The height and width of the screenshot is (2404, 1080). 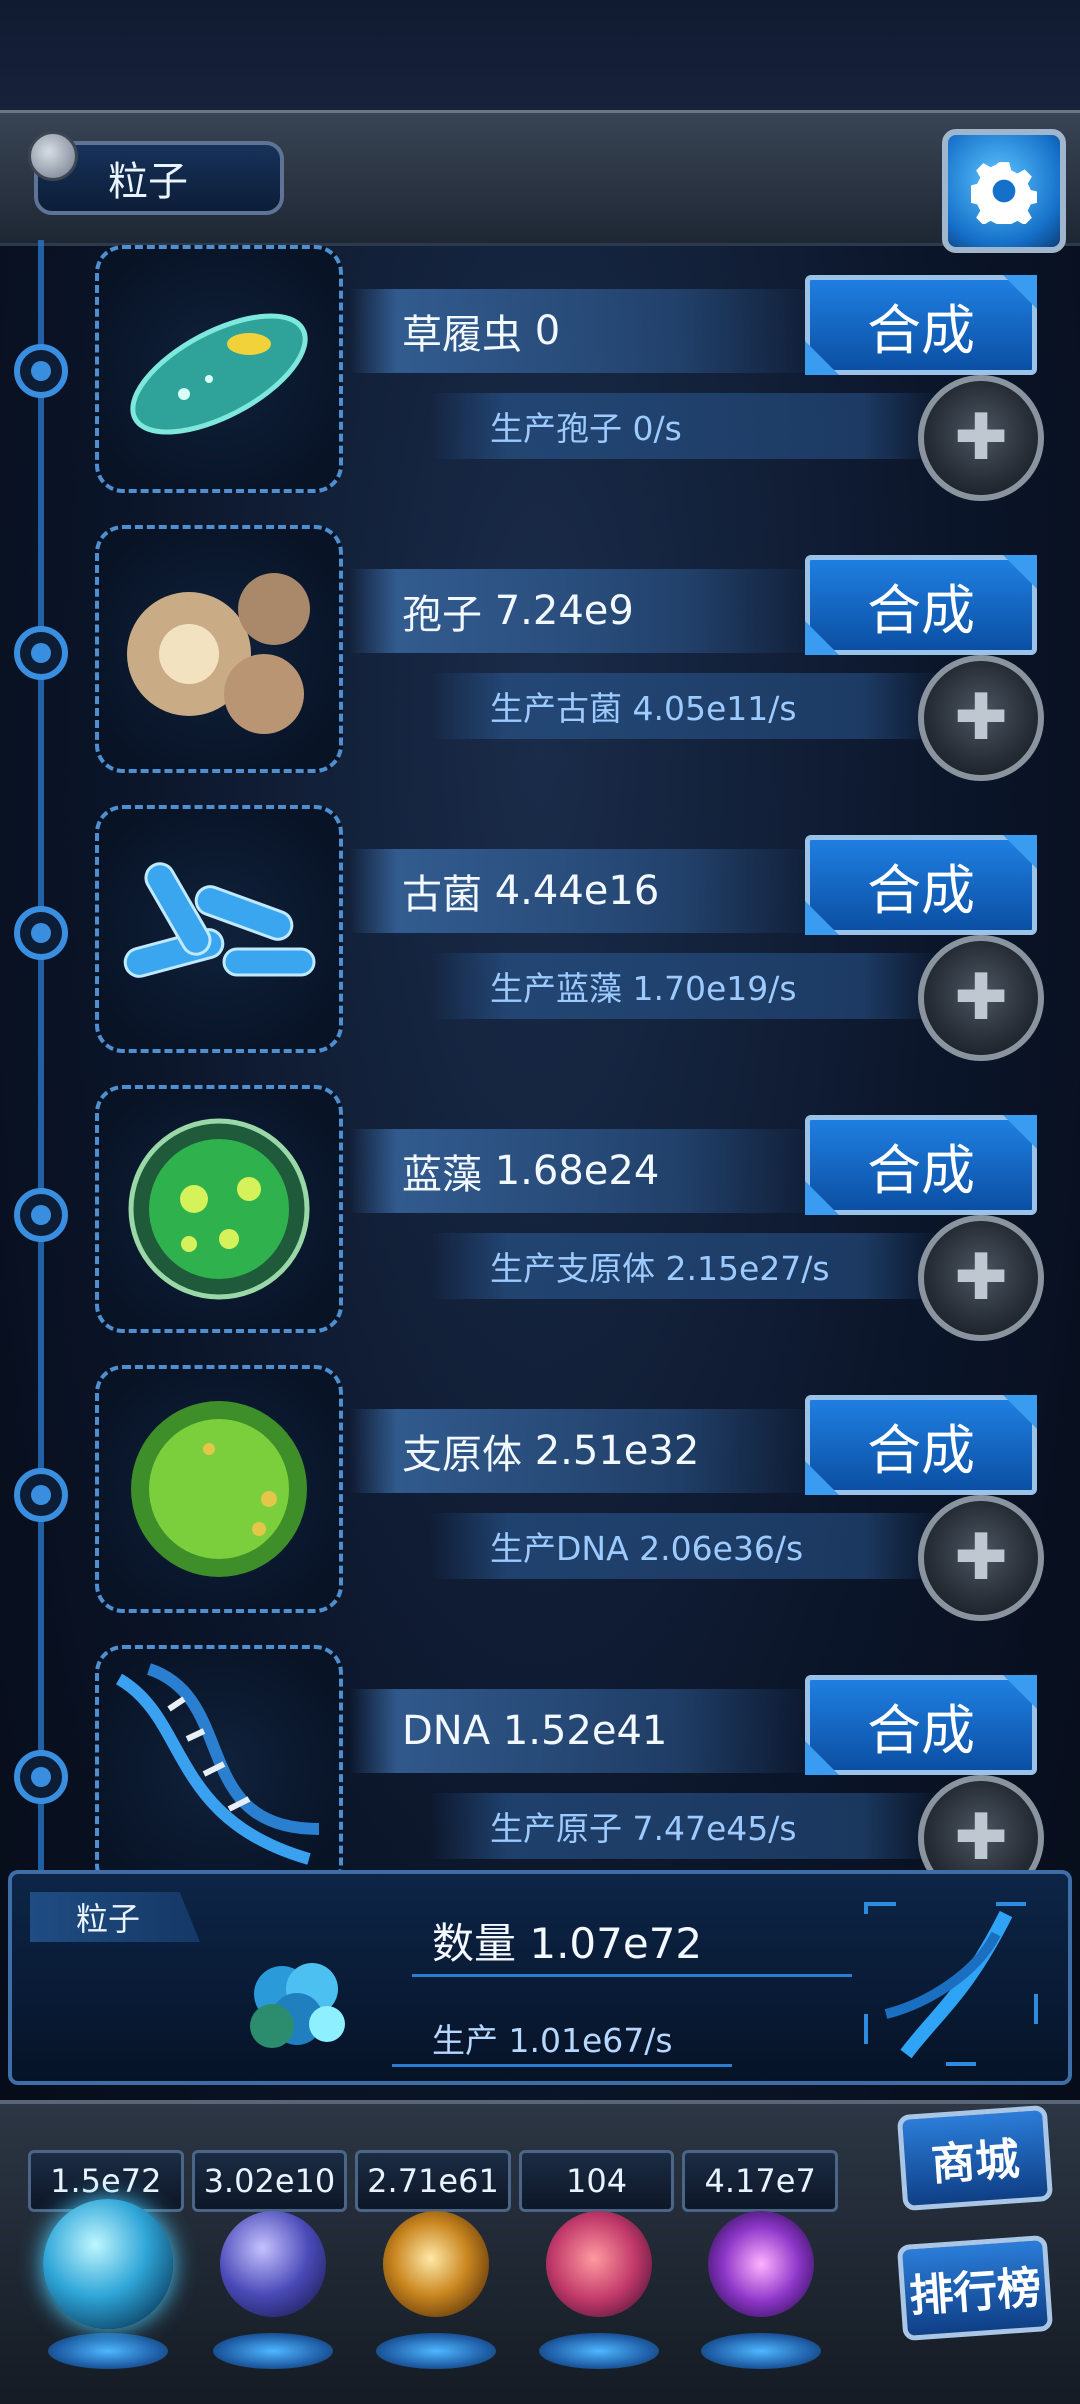 What do you see at coordinates (219, 369) in the screenshot?
I see `paramecium-icon` at bounding box center [219, 369].